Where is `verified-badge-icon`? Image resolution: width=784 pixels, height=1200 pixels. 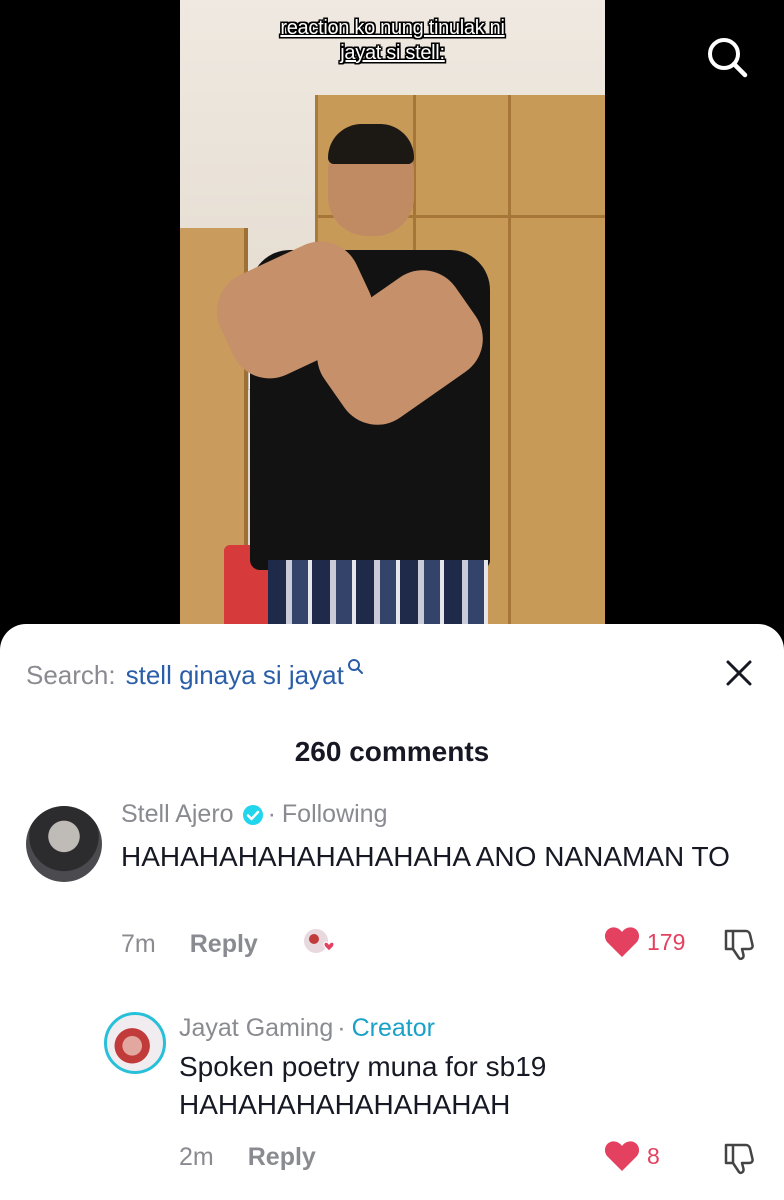 verified-badge-icon is located at coordinates (253, 815).